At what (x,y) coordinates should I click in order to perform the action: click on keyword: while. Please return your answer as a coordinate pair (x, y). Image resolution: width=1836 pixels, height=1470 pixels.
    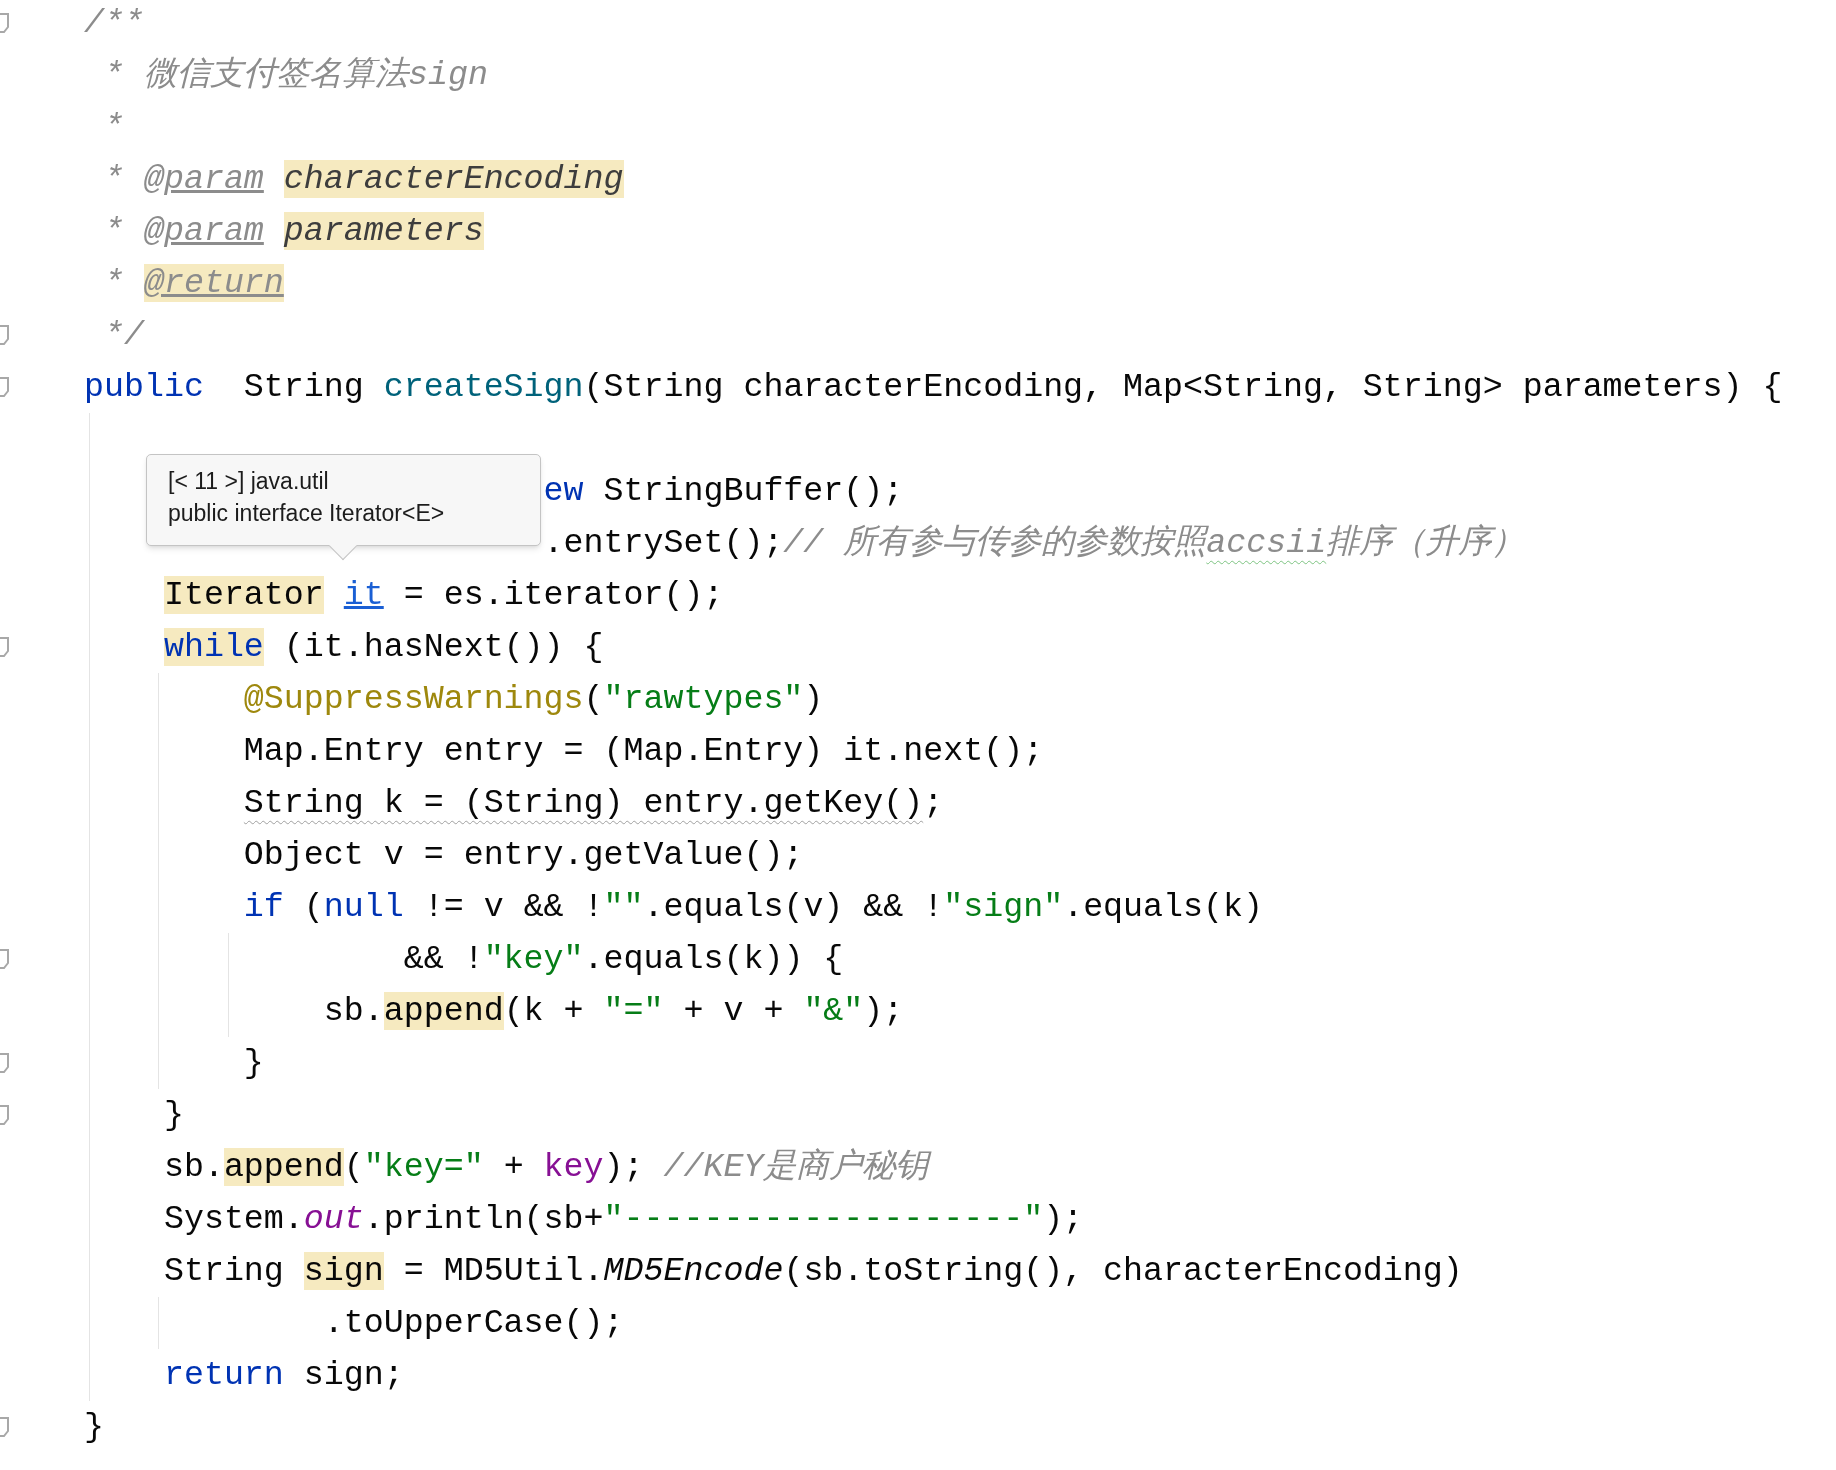
    Looking at the image, I should click on (213, 647).